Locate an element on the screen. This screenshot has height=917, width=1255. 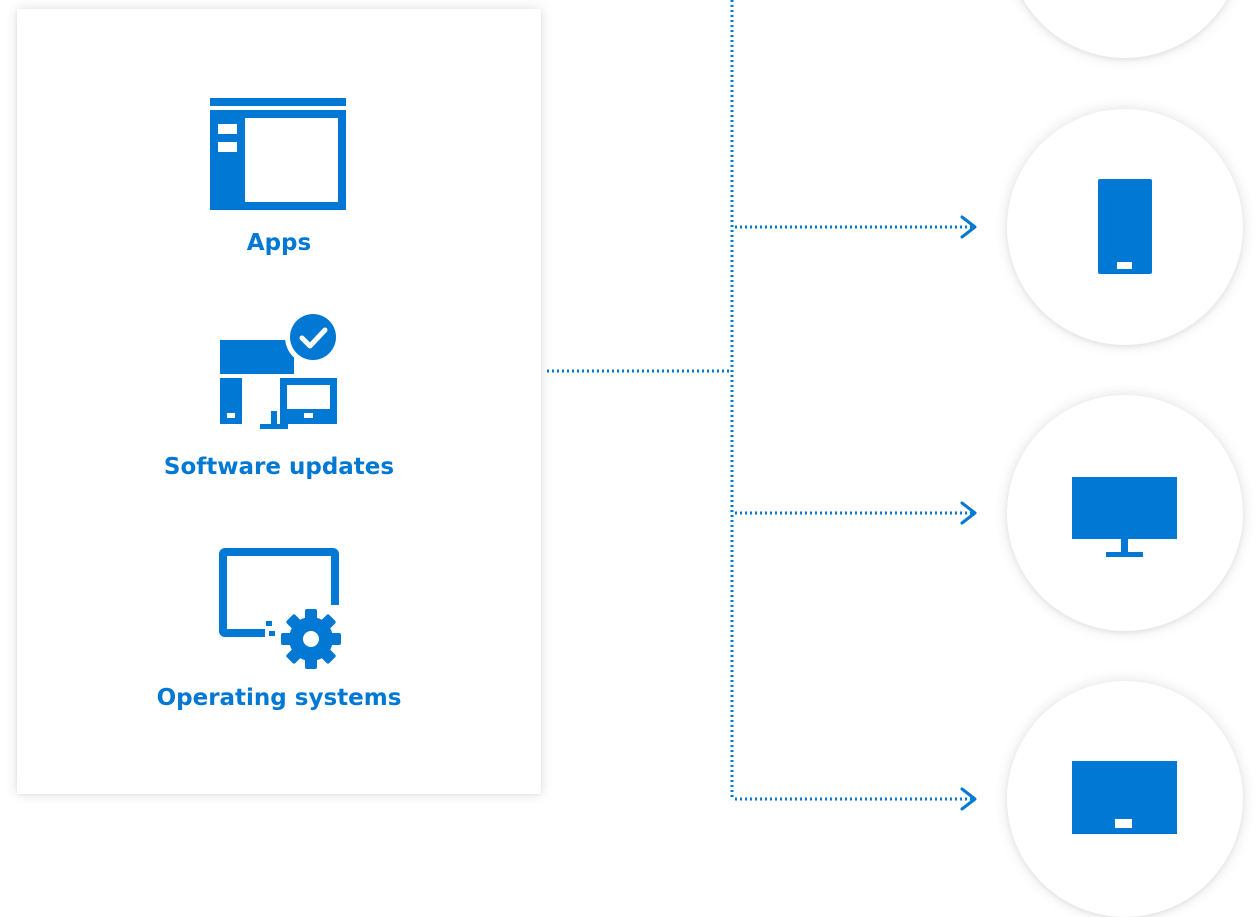
monitor-target is located at coordinates (1125, 513).